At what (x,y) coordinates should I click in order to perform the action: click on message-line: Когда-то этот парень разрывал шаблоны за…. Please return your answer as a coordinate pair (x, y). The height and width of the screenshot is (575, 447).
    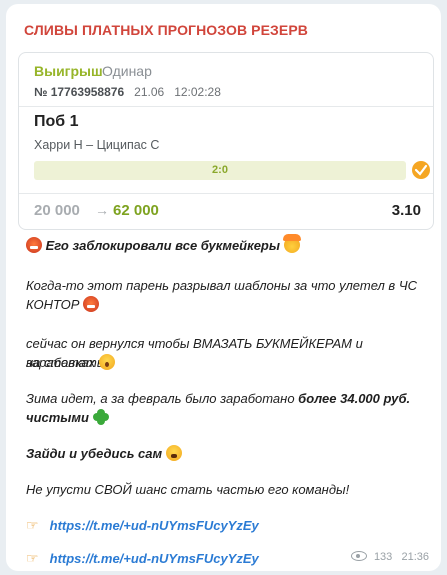
    Looking at the image, I should click on (221, 285).